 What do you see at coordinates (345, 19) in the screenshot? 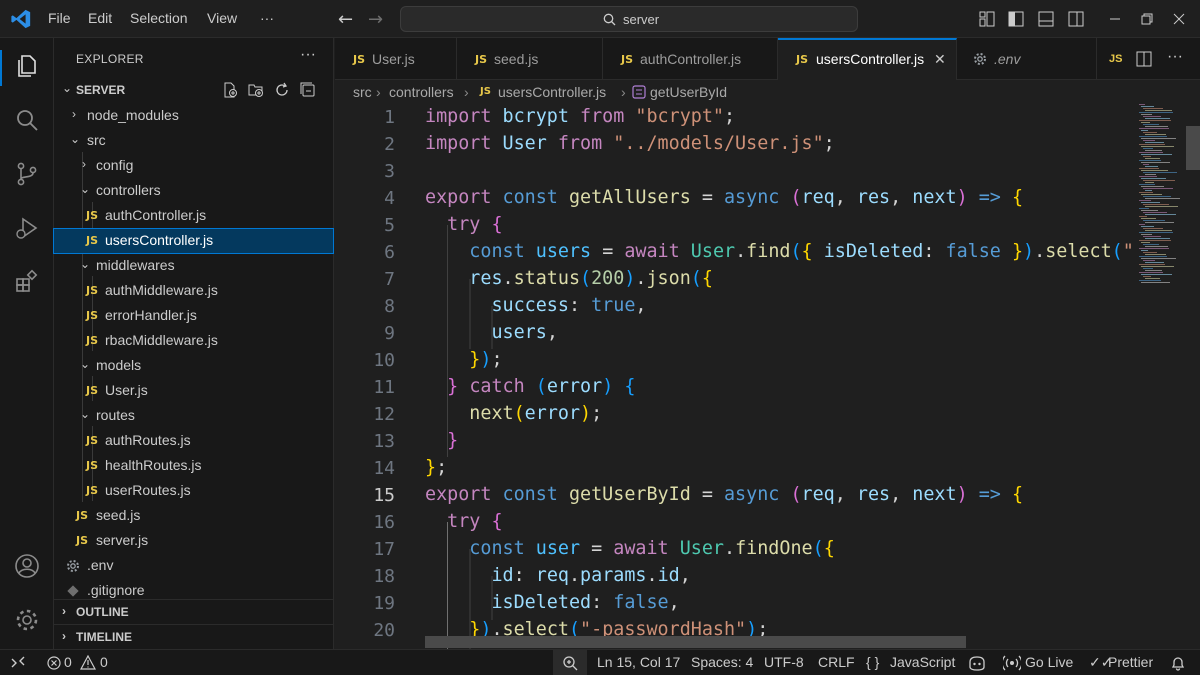
I see `back-arrow-icon: ←` at bounding box center [345, 19].